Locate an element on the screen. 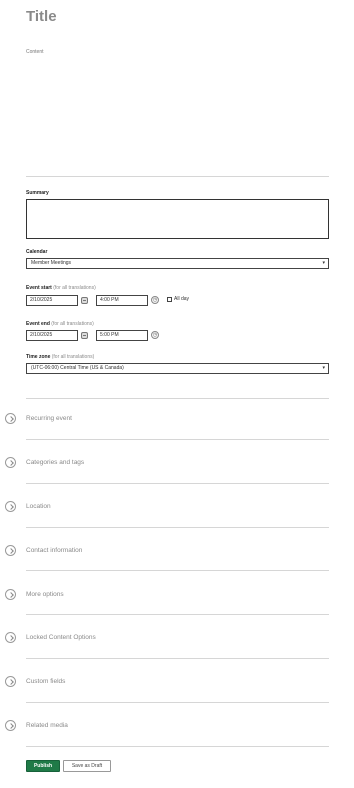 The height and width of the screenshot is (788, 354). calendar-label: Calendar is located at coordinates (37, 252).